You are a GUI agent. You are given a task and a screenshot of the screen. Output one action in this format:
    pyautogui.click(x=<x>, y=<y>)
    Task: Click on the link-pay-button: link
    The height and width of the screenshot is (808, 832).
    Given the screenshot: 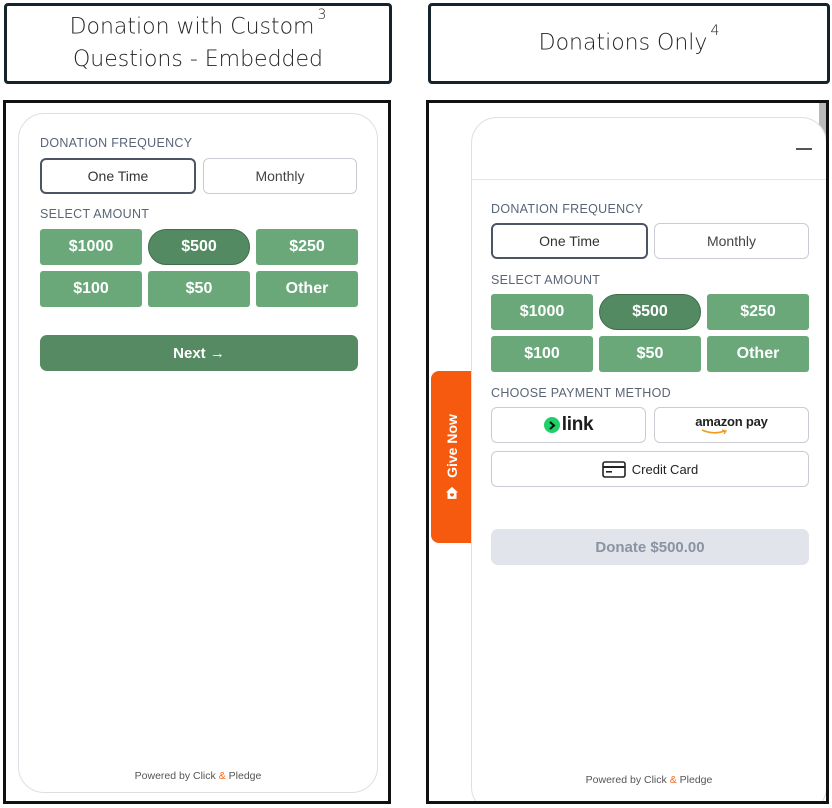 What is the action you would take?
    pyautogui.click(x=568, y=425)
    